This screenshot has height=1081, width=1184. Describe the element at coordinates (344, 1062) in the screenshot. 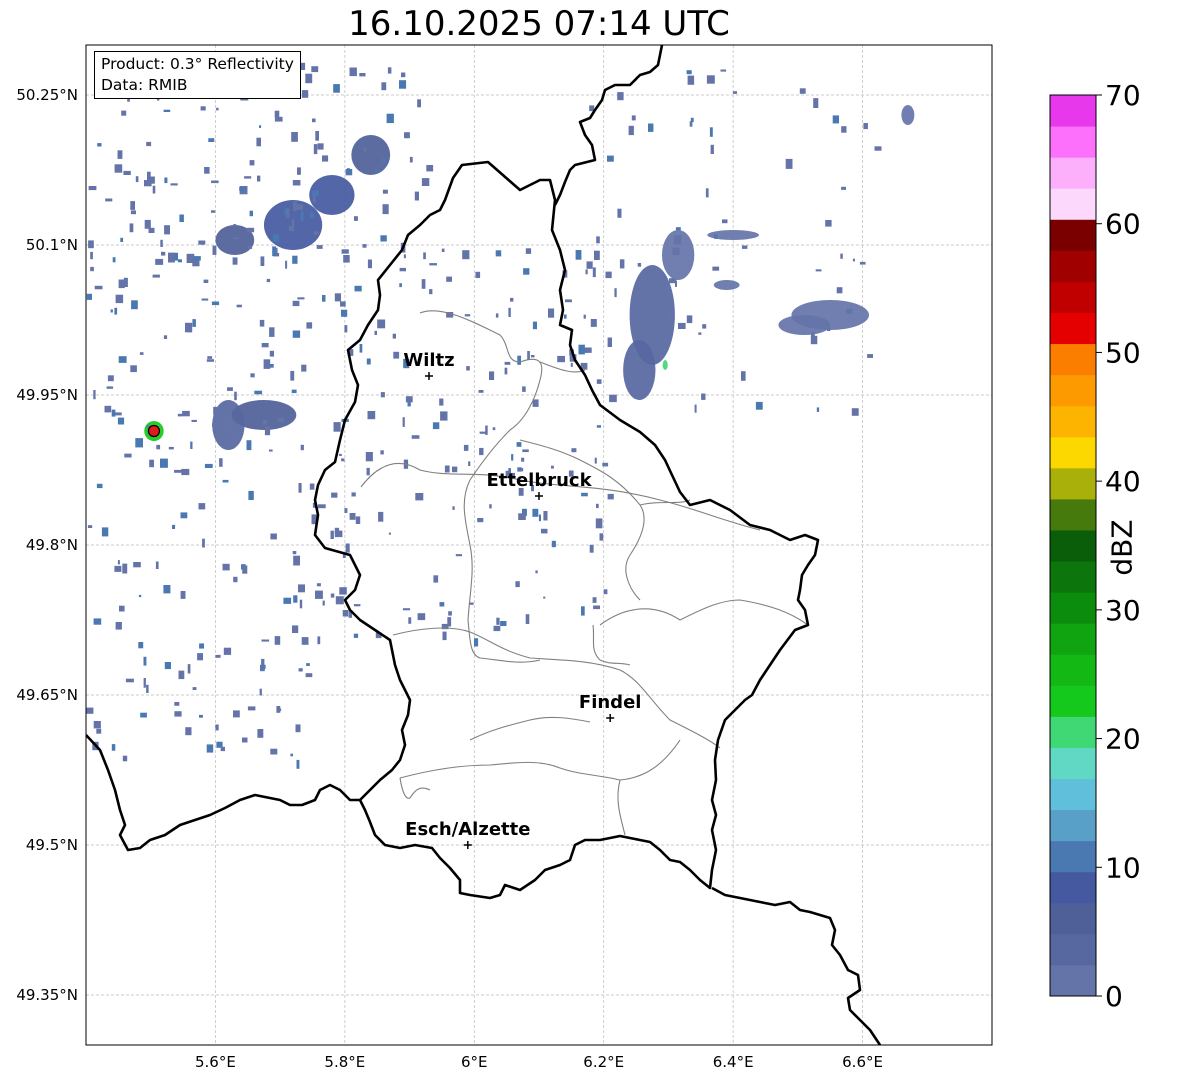

I see `lon-tick-label: 5.8°E` at that location.